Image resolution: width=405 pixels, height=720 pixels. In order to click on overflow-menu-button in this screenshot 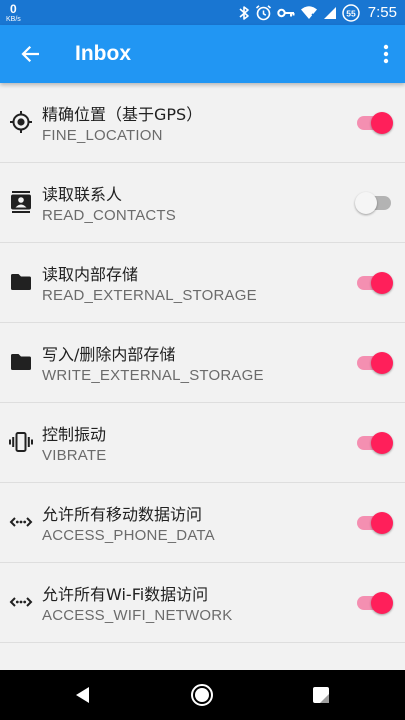, I will do `click(386, 54)`.